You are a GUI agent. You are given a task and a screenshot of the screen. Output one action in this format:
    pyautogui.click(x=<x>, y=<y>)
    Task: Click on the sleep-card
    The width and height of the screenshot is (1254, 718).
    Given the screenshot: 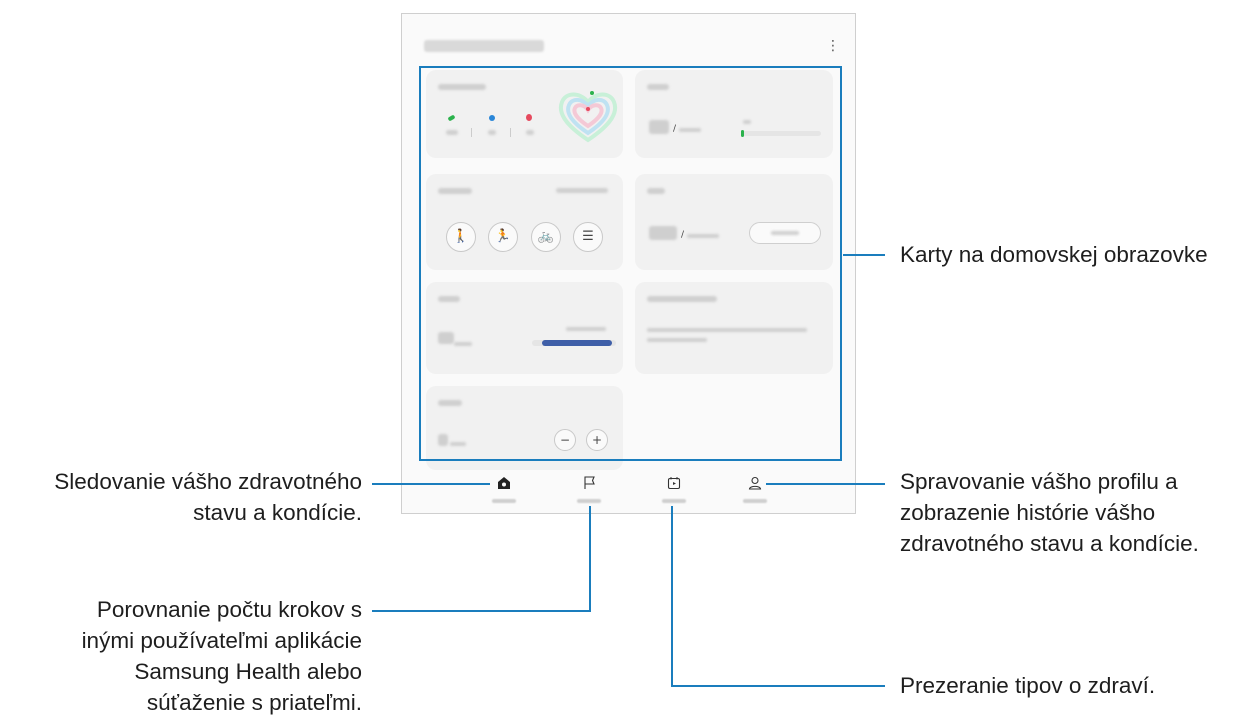 What is the action you would take?
    pyautogui.click(x=524, y=328)
    